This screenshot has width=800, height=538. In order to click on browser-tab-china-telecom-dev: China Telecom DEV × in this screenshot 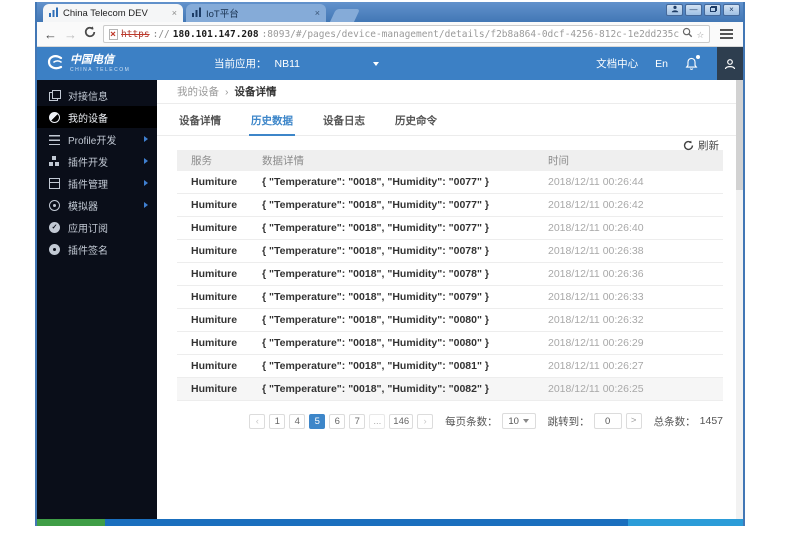, I will do `click(113, 13)`.